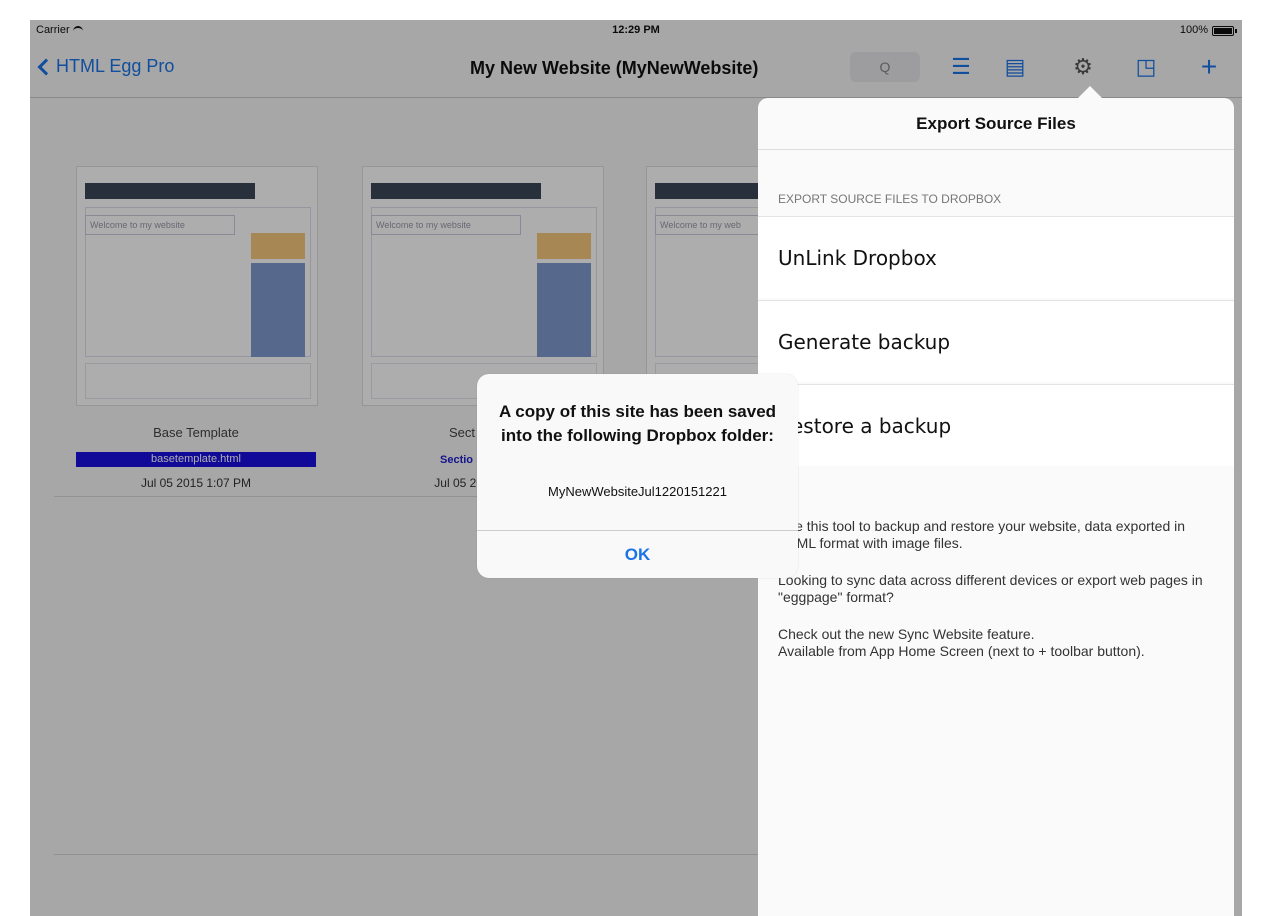  I want to click on generate-backup-row: Generate backup, so click(996, 341).